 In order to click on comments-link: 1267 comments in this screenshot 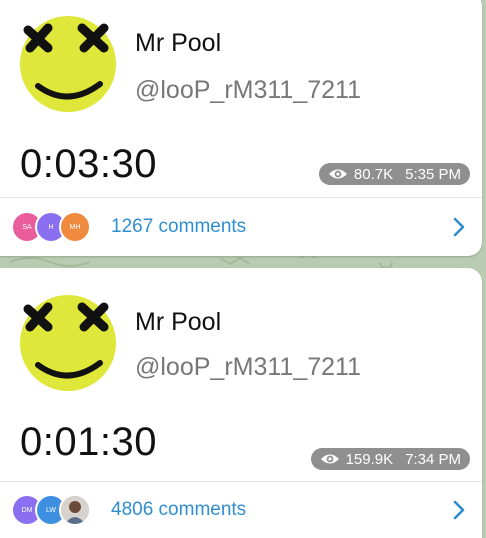, I will do `click(178, 227)`.